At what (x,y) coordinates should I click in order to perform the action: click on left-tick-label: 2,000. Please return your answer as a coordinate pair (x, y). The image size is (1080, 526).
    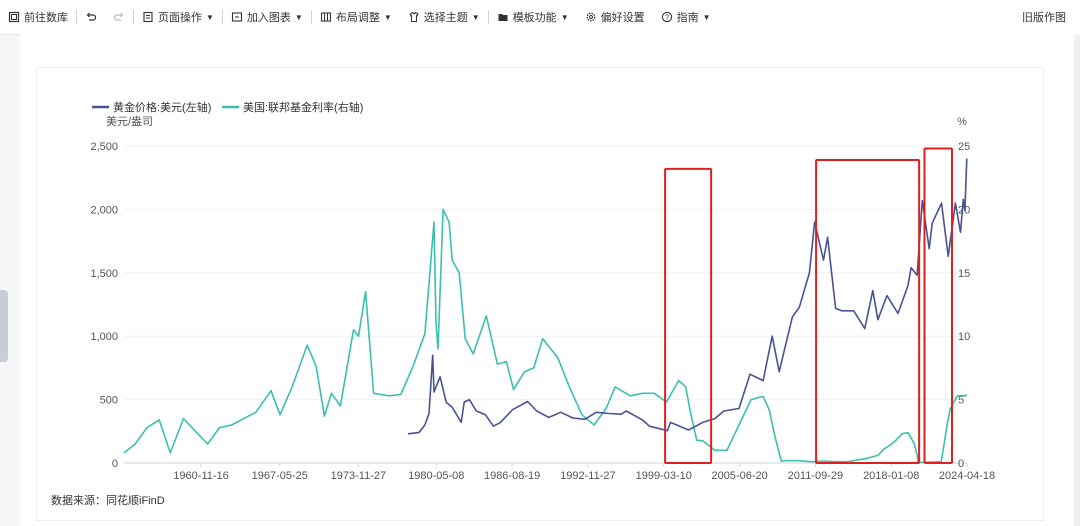
    Looking at the image, I should click on (104, 210).